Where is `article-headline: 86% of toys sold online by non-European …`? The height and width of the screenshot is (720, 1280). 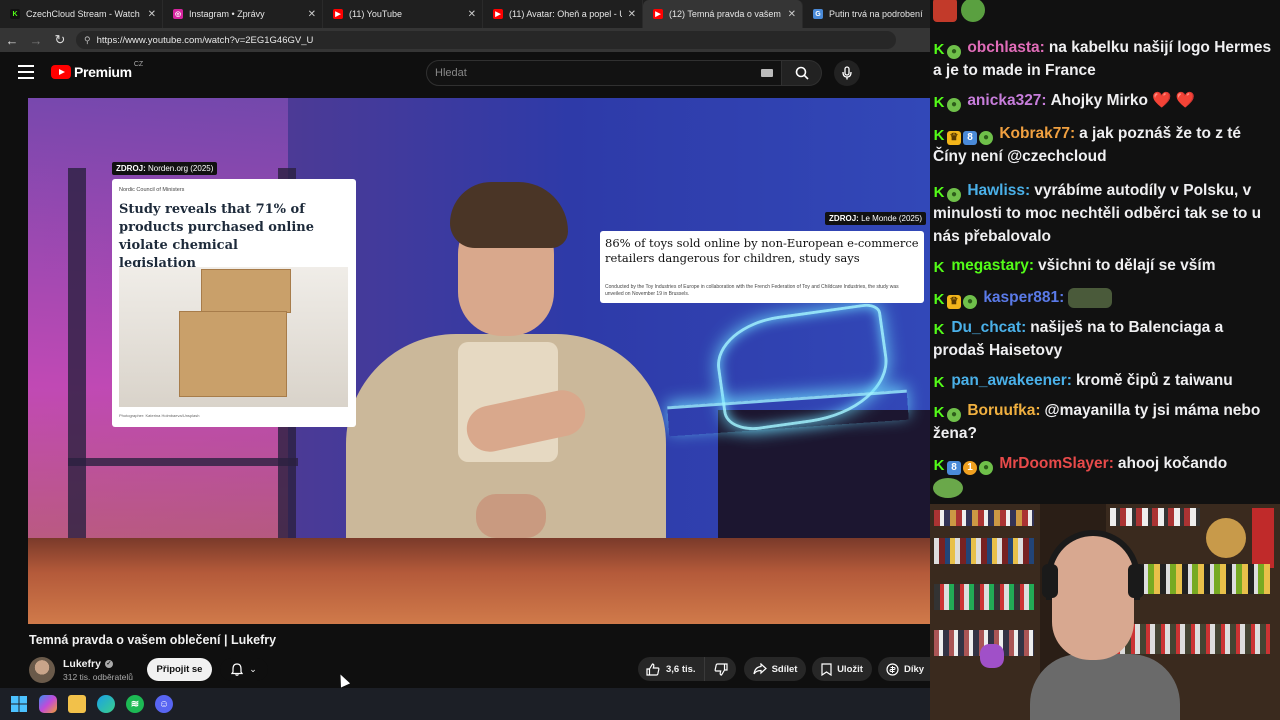 article-headline: 86% of toys sold online by non-European … is located at coordinates (762, 250).